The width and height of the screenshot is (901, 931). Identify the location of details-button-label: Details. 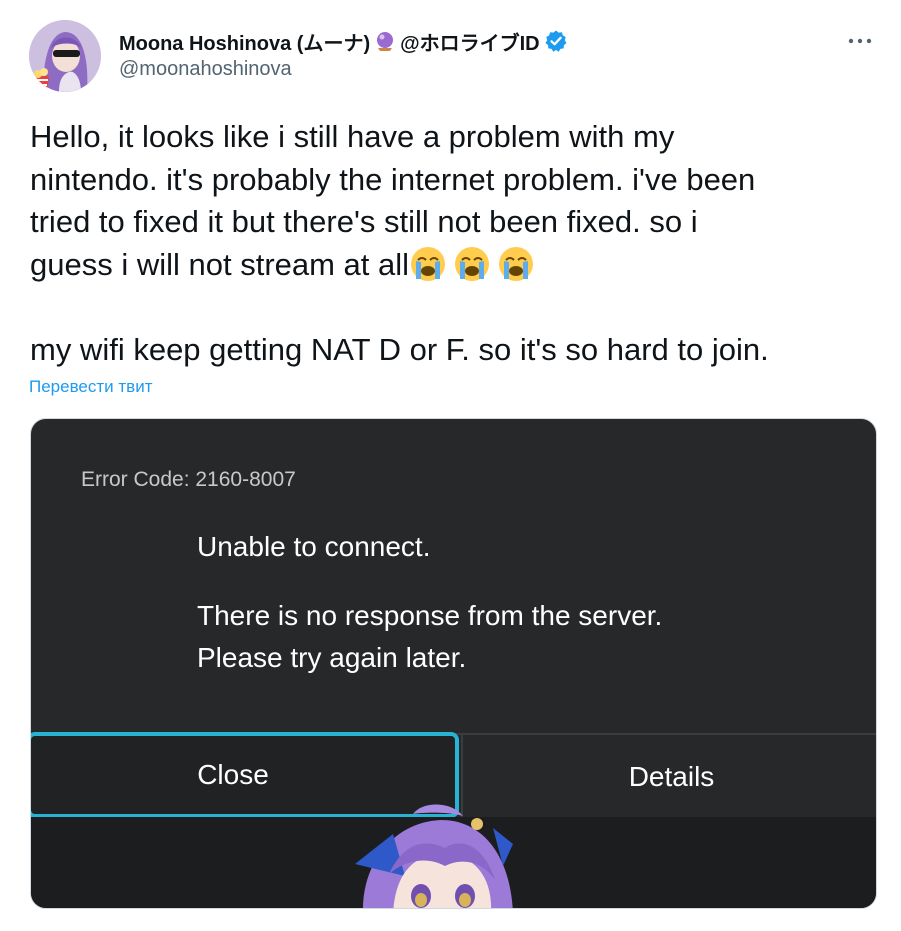
(671, 776).